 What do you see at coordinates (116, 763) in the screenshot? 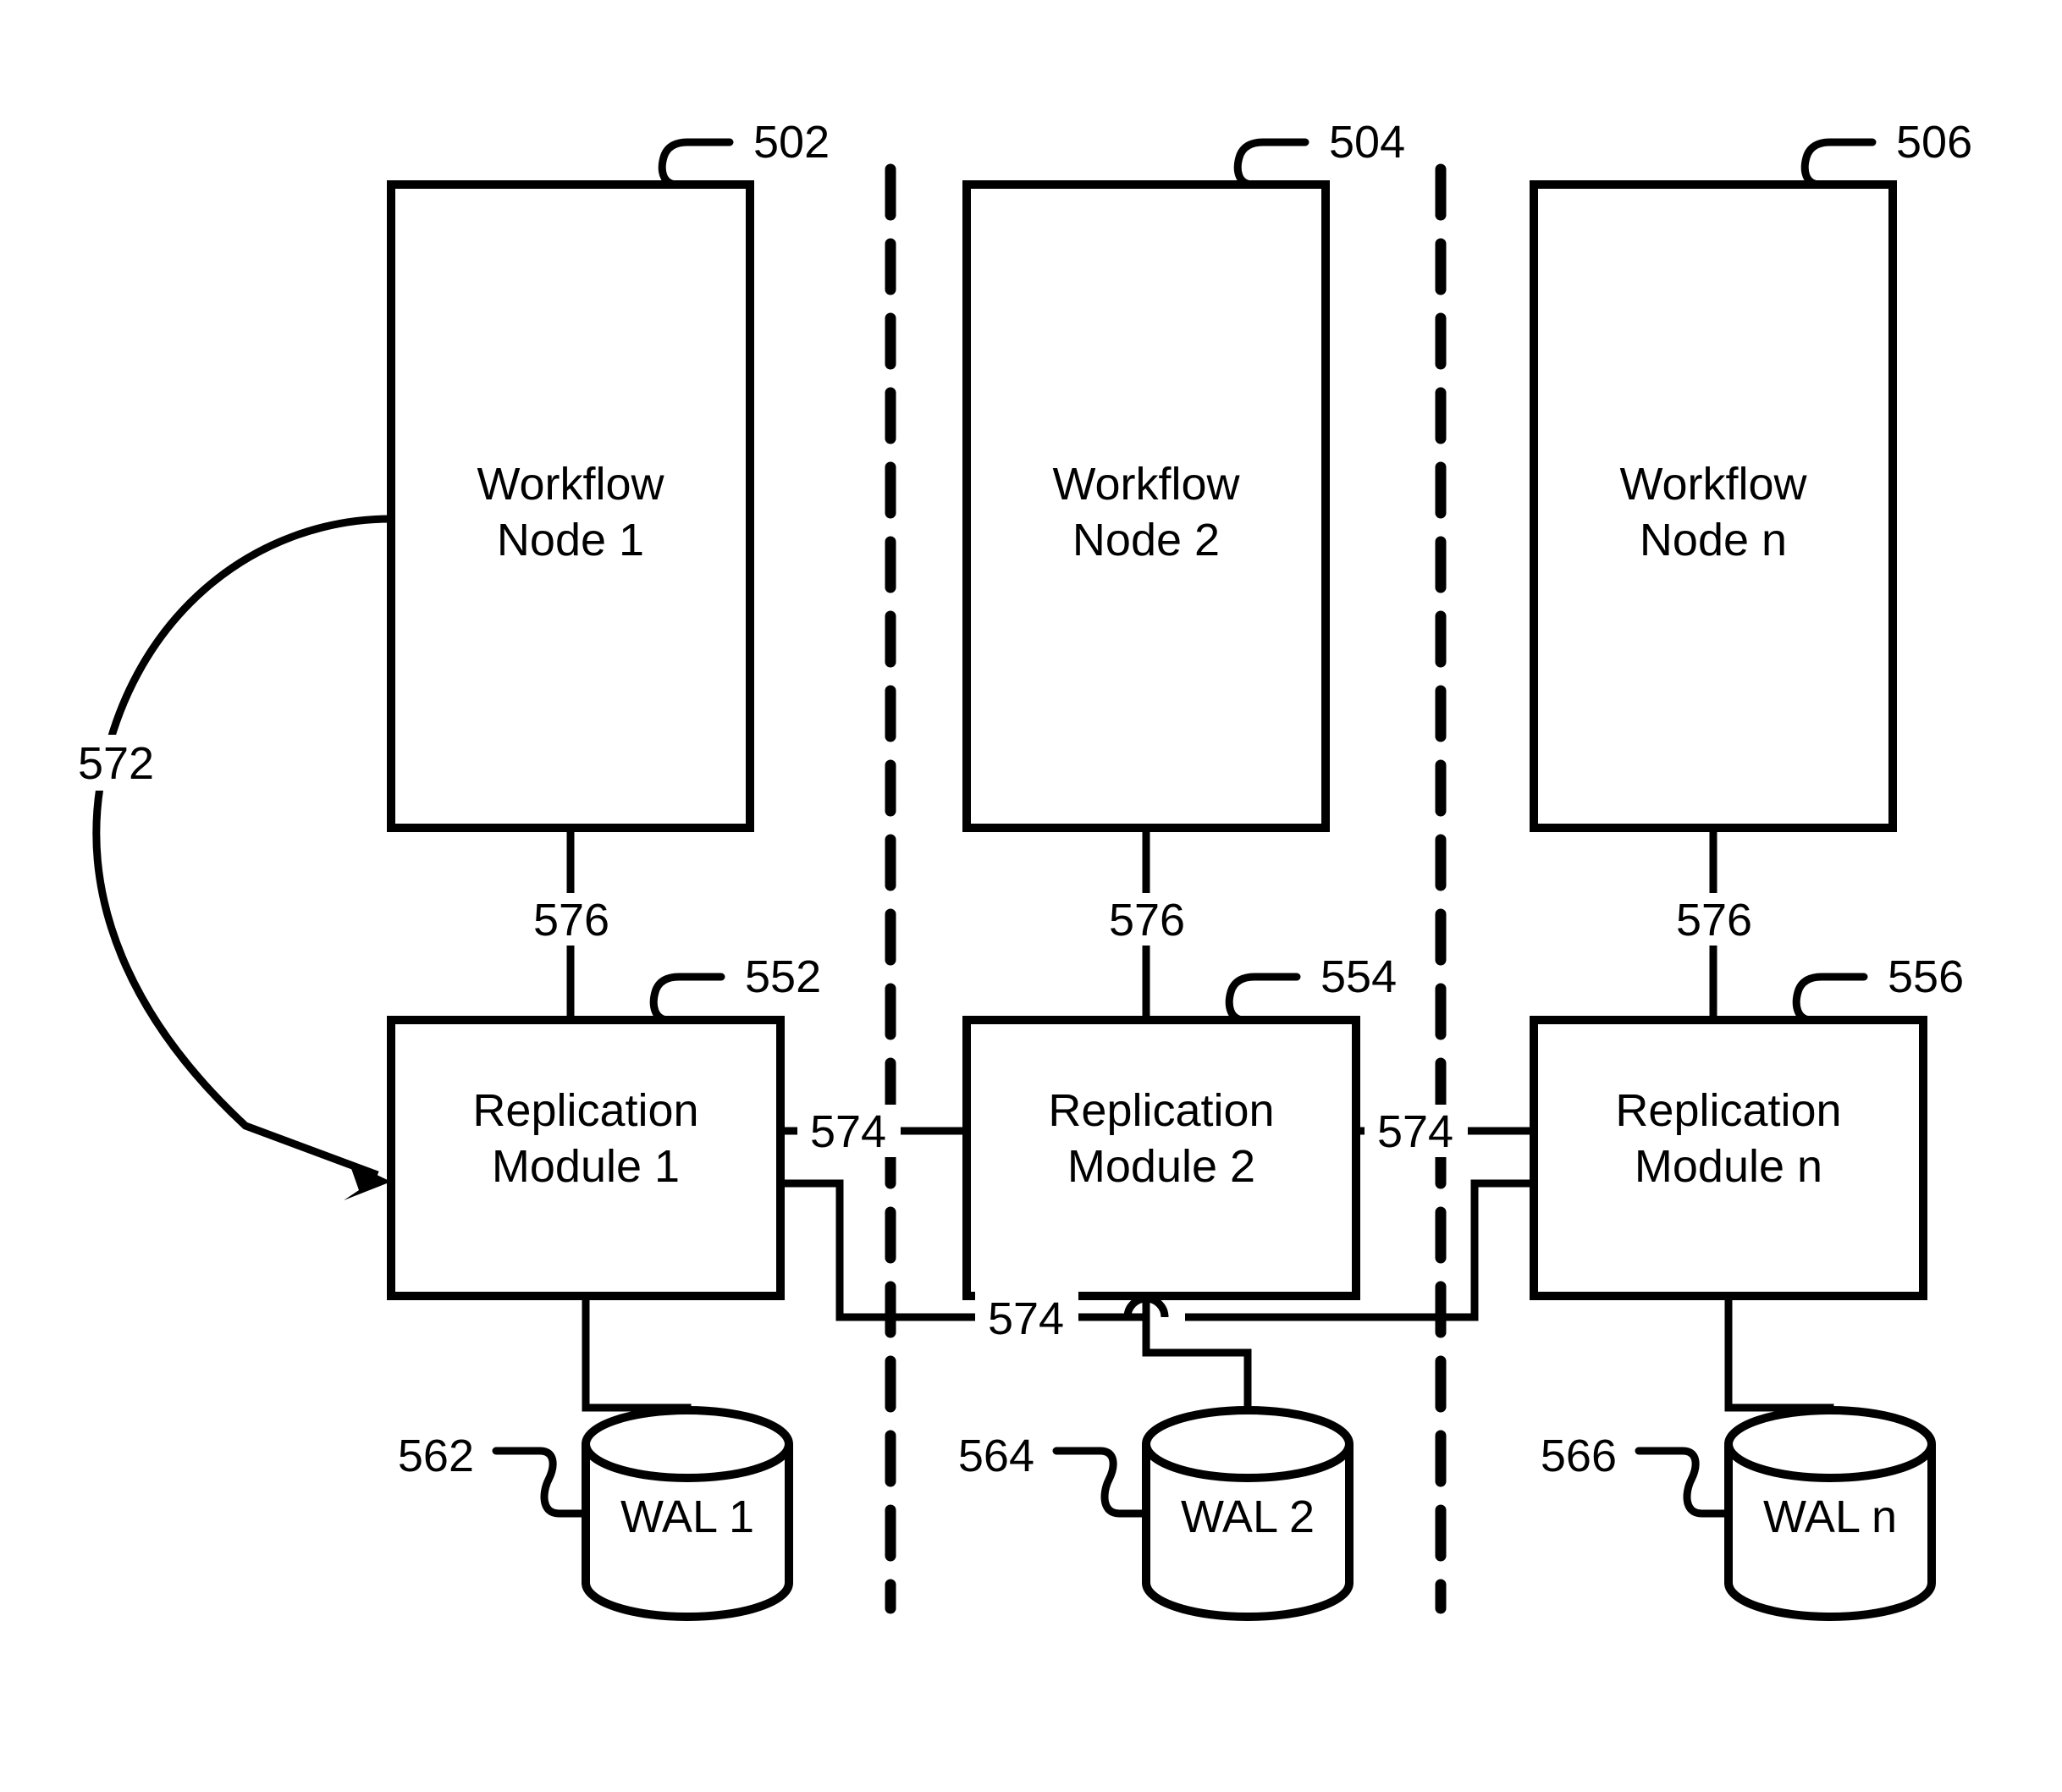
I see `ref-572: 572` at bounding box center [116, 763].